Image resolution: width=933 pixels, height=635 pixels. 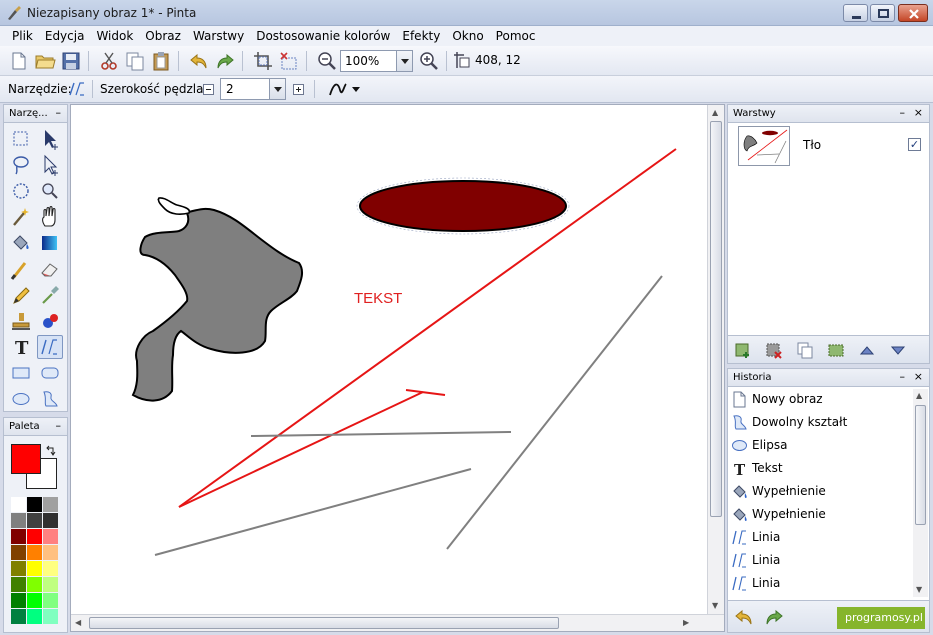 What do you see at coordinates (109, 61) in the screenshot?
I see `cut-icon` at bounding box center [109, 61].